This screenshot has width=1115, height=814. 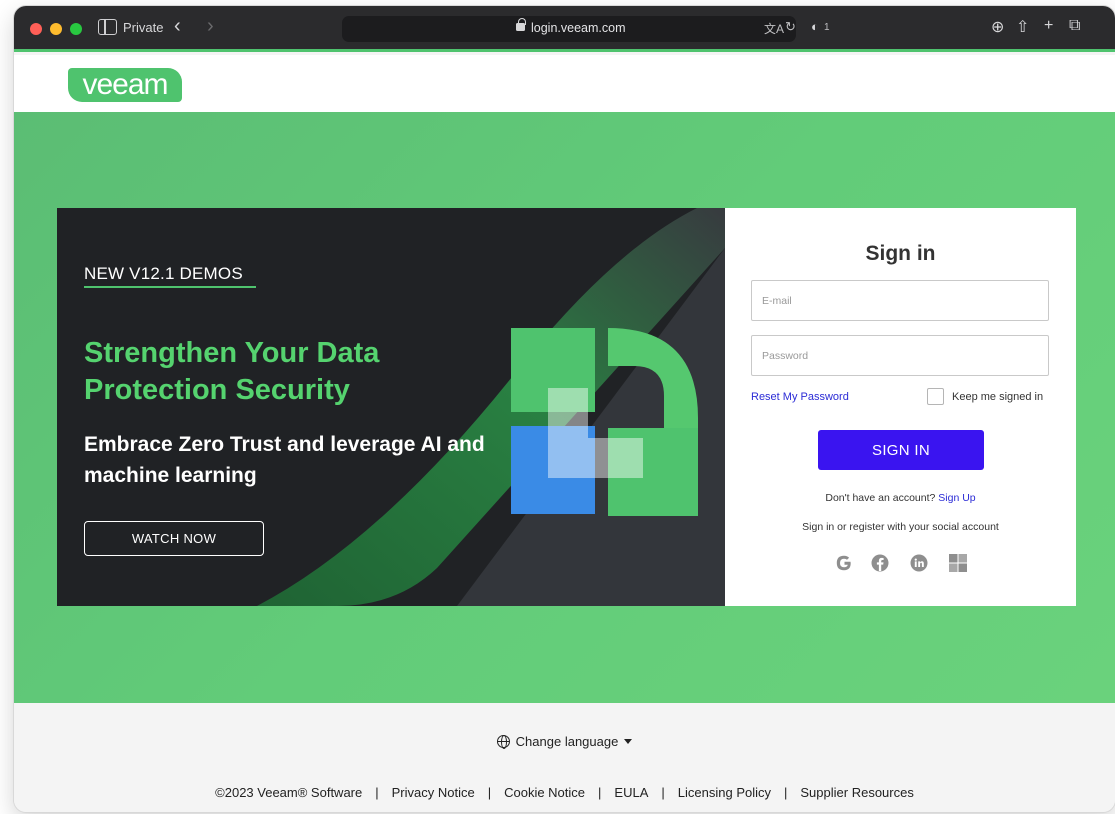 I want to click on change-language-dropdown: Change language, so click(x=564, y=741).